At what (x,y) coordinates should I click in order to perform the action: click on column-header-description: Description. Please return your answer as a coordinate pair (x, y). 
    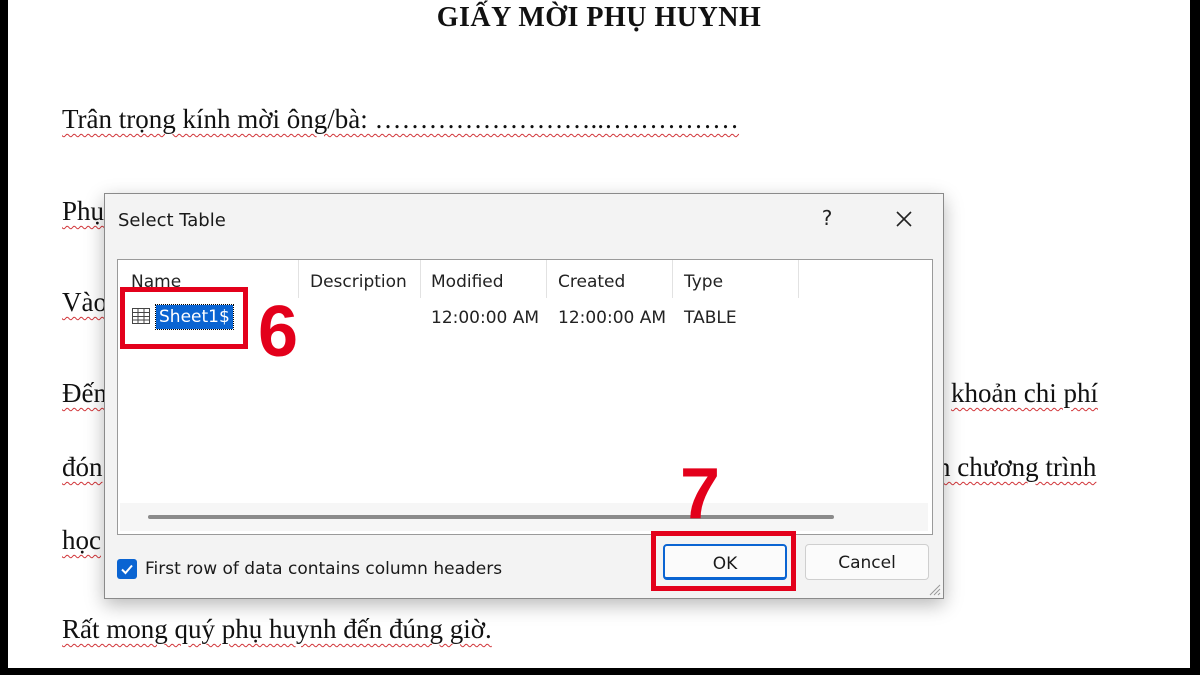
    Looking at the image, I should click on (358, 282).